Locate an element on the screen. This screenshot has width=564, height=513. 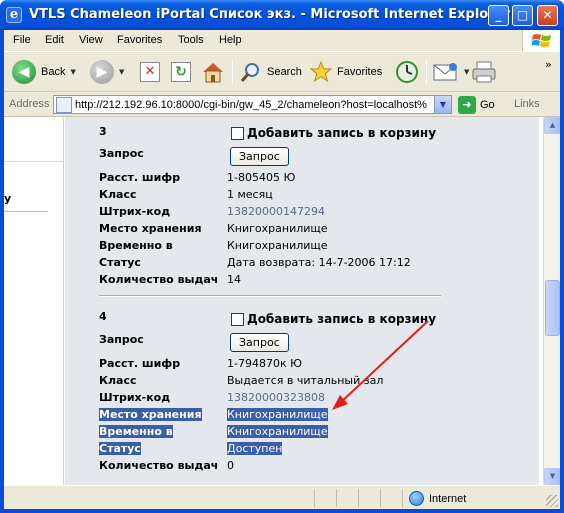
close-button: ✕ is located at coordinates (547, 15).